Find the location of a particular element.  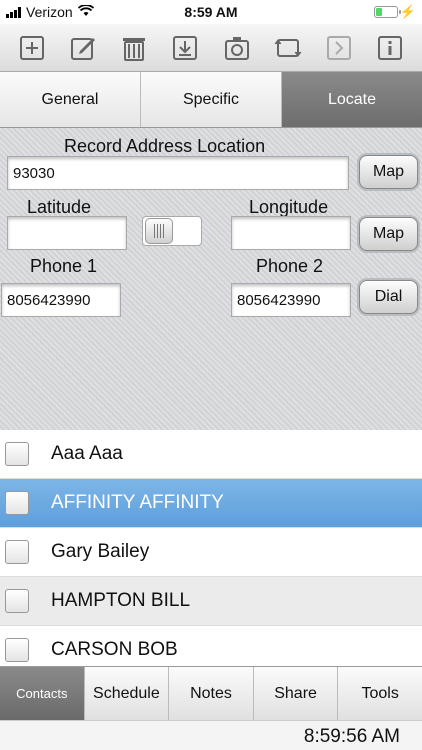

sync-icon is located at coordinates (288, 48).